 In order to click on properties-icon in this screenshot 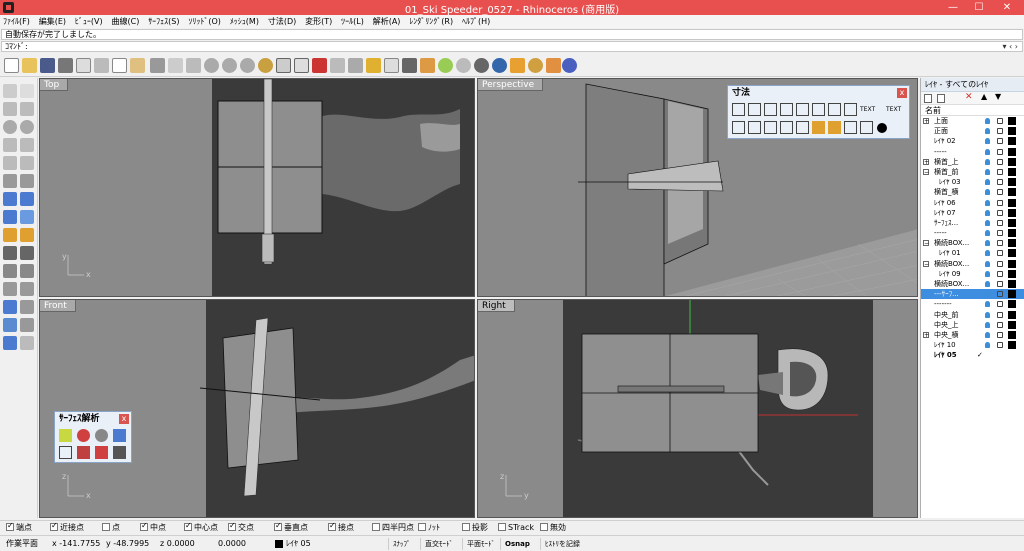, I will do `click(83, 65)`.